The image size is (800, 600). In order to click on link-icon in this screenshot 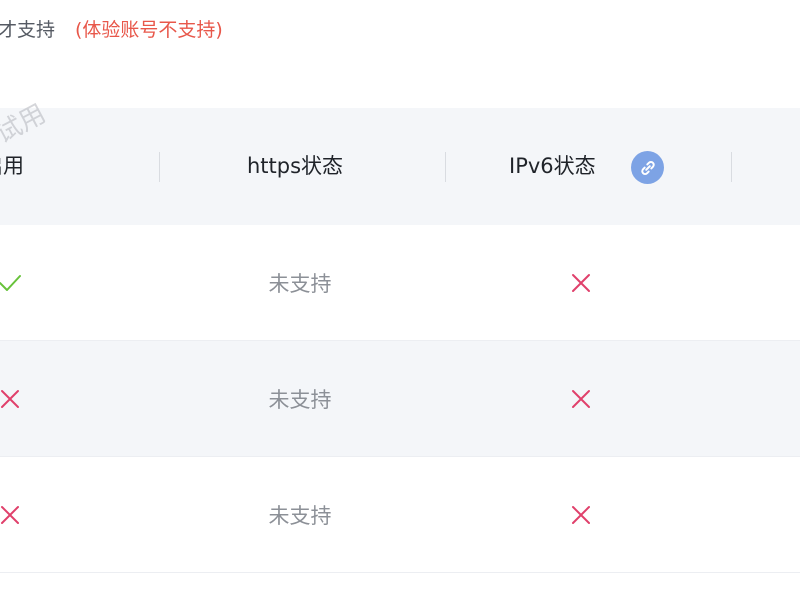, I will do `click(647, 167)`.